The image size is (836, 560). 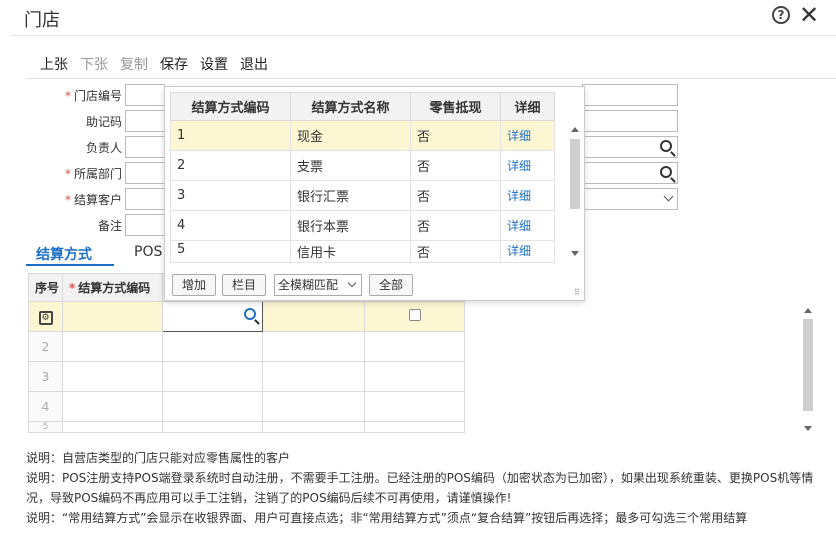 What do you see at coordinates (230, 165) in the screenshot?
I see `lookup-code: 2` at bounding box center [230, 165].